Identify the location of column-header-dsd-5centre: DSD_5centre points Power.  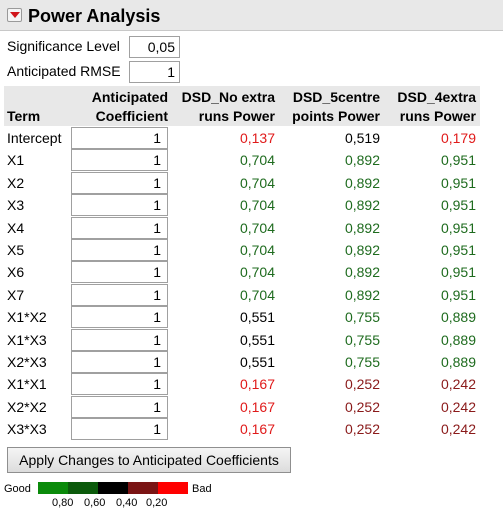
(331, 107).